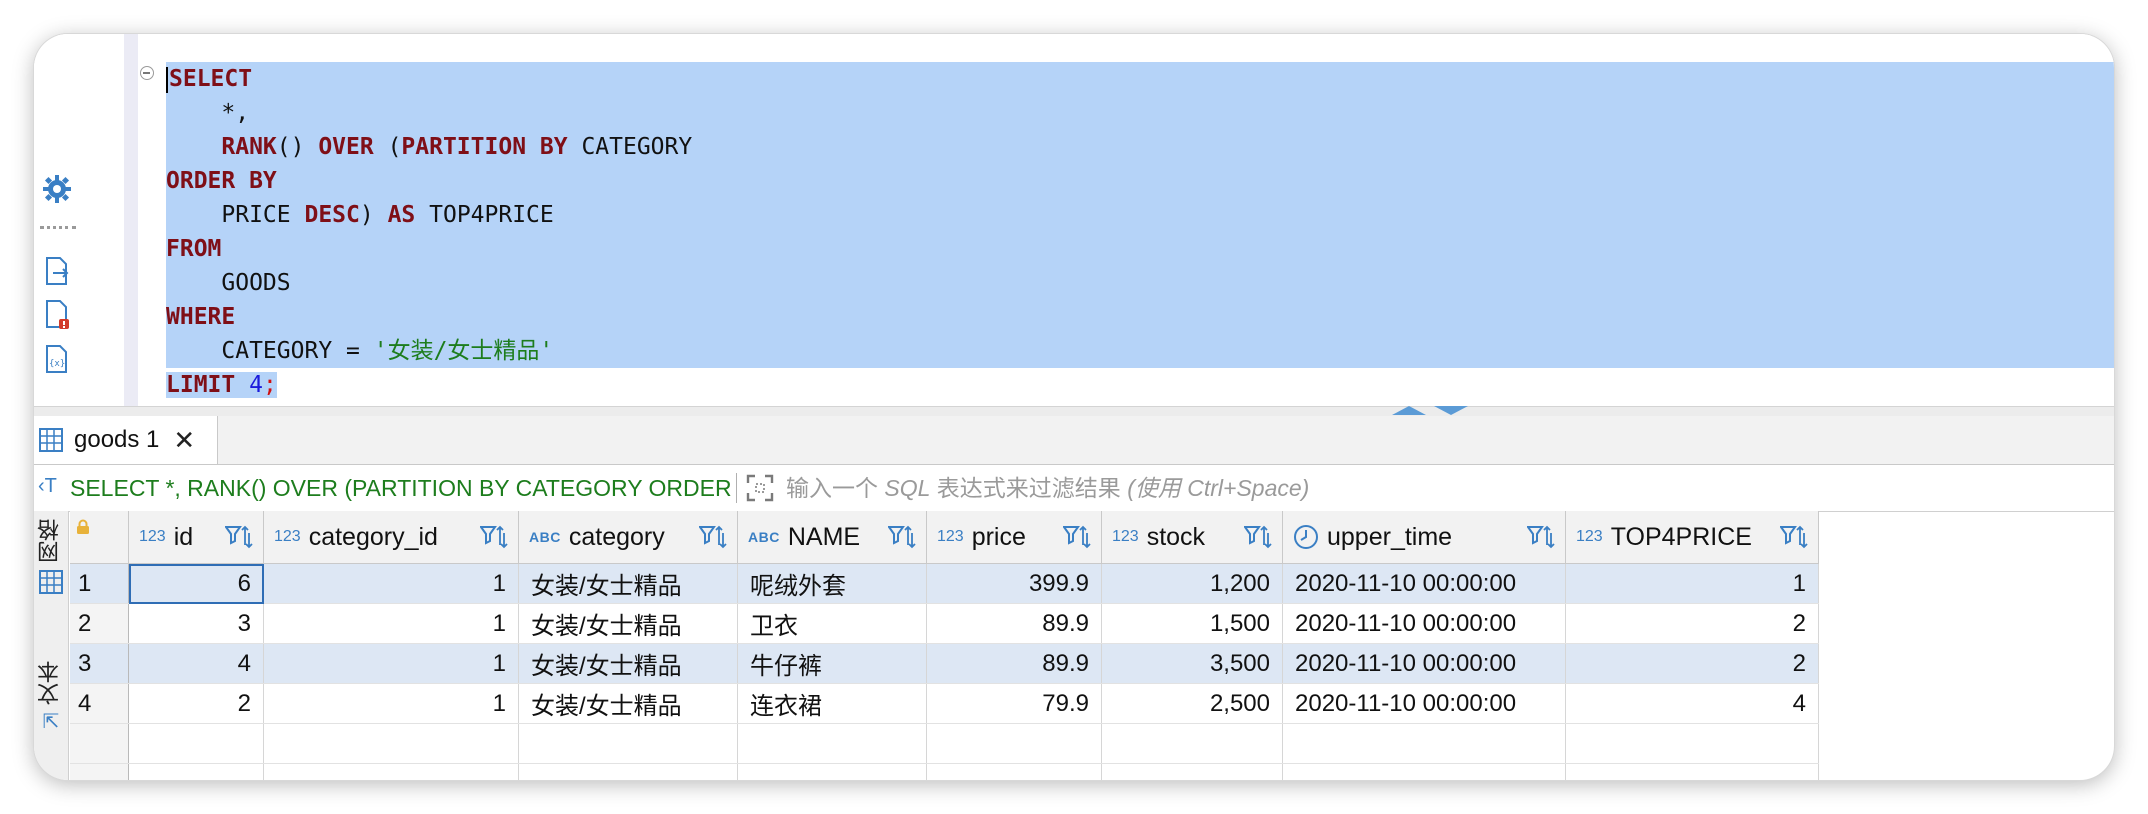 The width and height of the screenshot is (2148, 814). Describe the element at coordinates (1014, 583) in the screenshot. I see `table-cell-price: 399.9` at that location.